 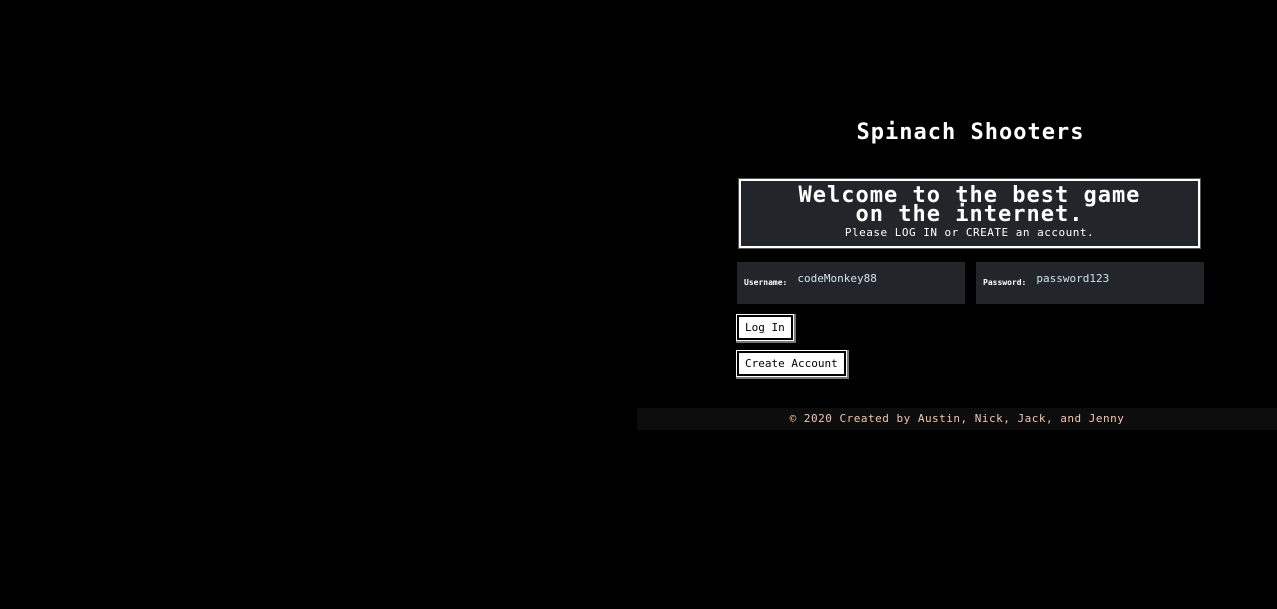 I want to click on password-field: Password:, so click(x=1090, y=283).